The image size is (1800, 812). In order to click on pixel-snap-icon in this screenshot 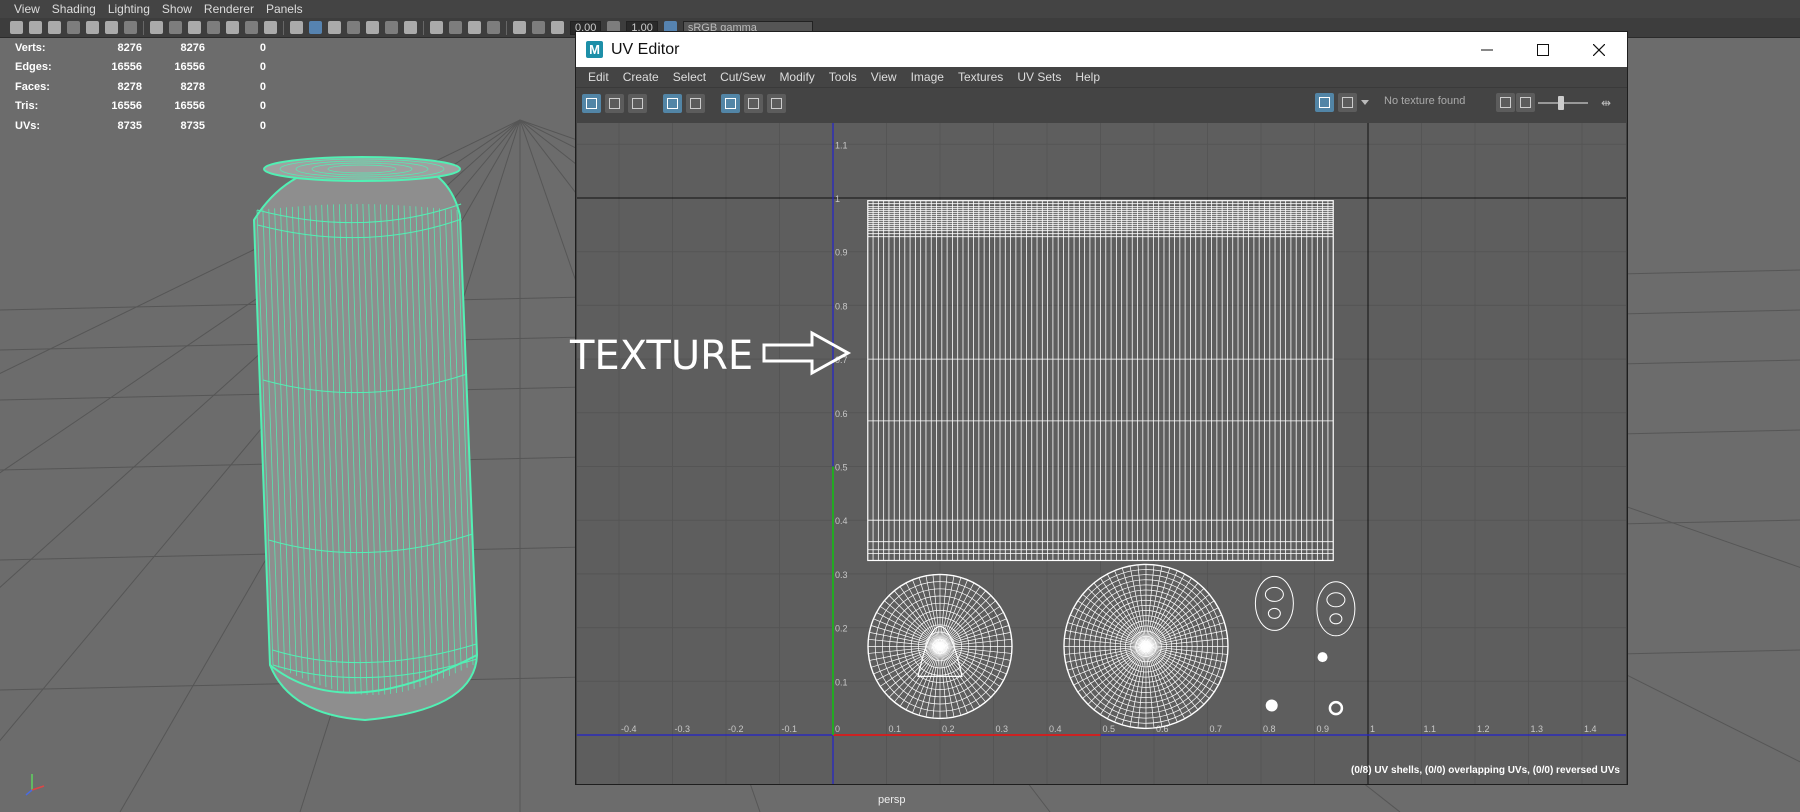, I will do `click(753, 103)`.